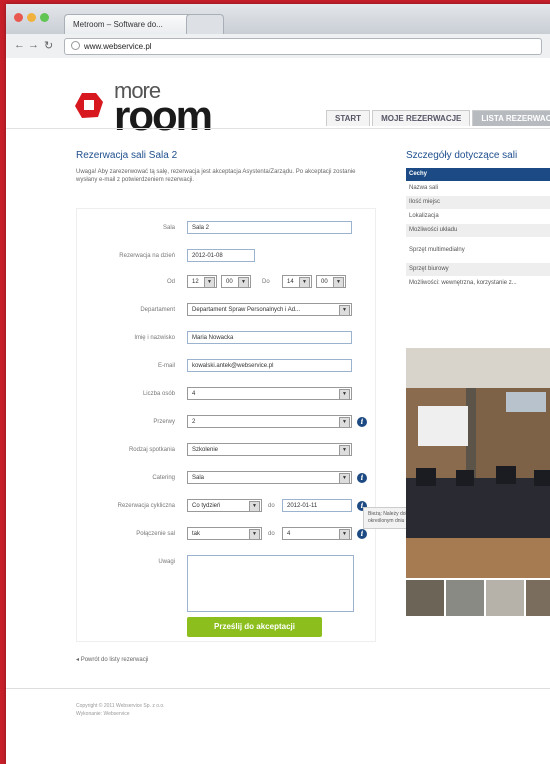  What do you see at coordinates (89, 105) in the screenshot?
I see `logo-mark-icon` at bounding box center [89, 105].